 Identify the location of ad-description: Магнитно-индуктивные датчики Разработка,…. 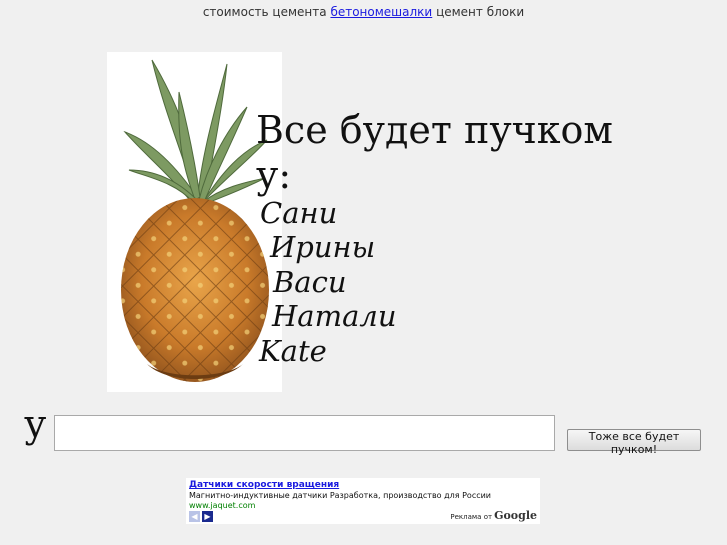
(340, 495).